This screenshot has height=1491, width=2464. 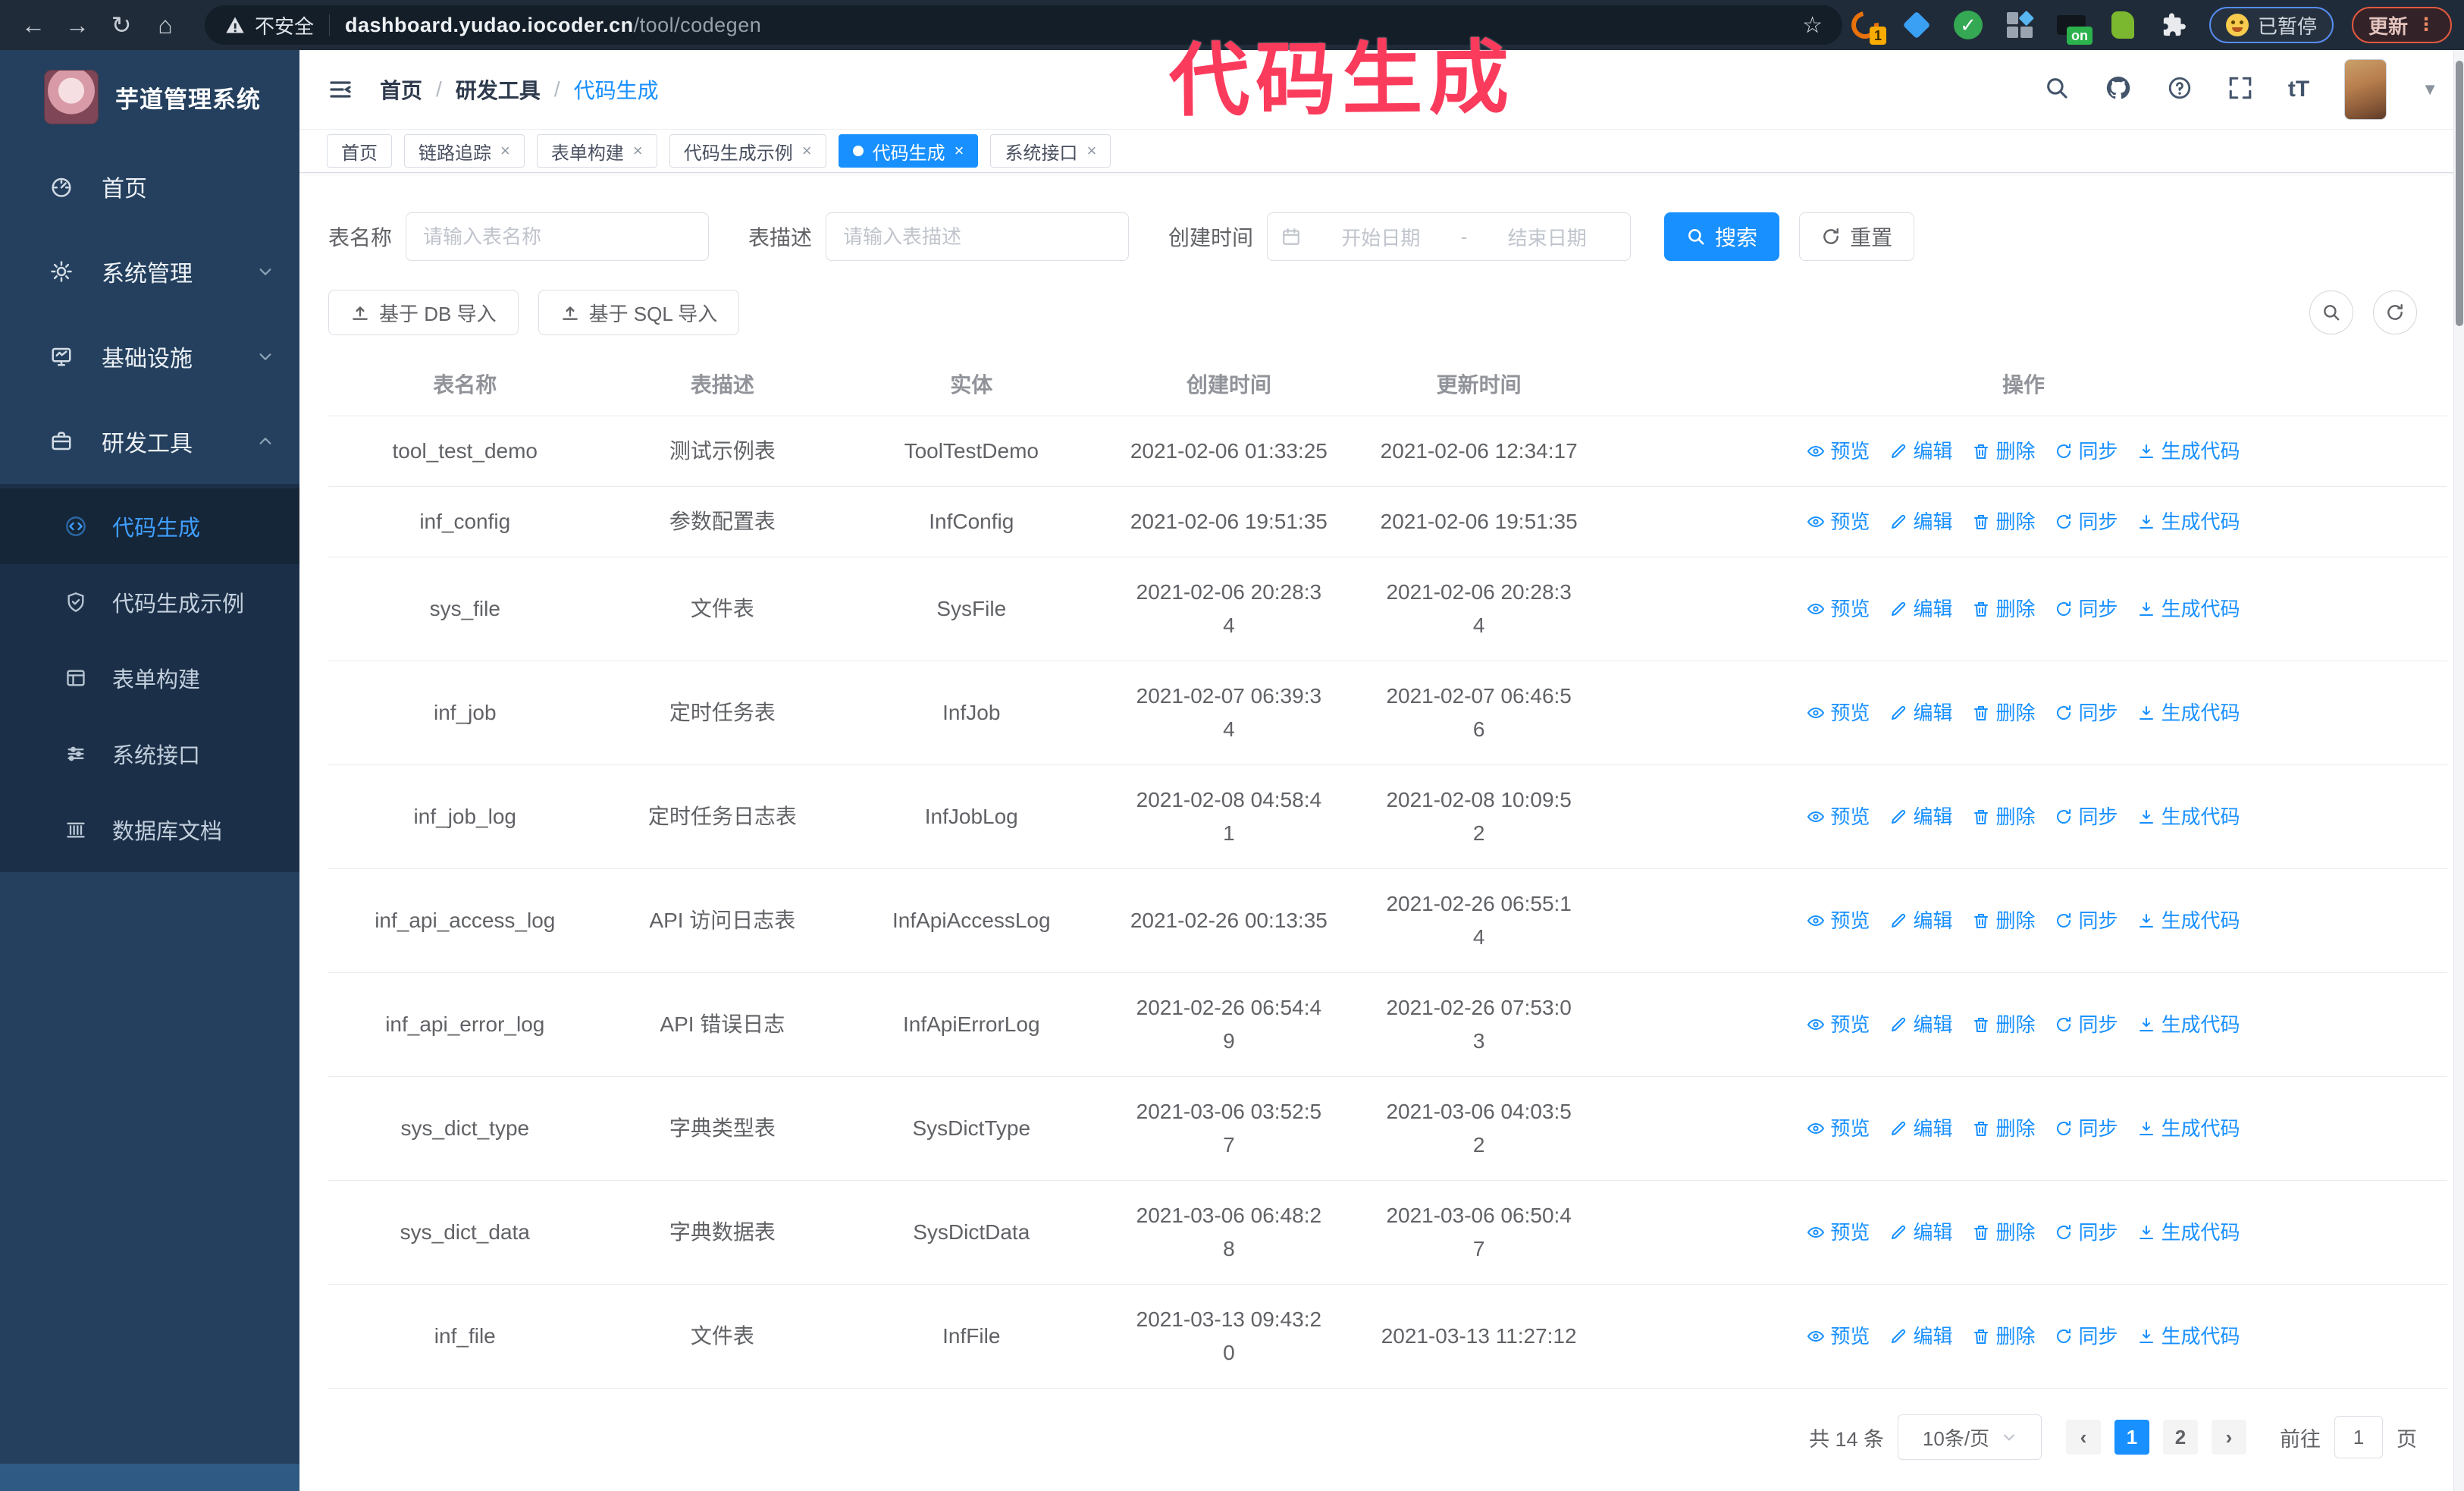 I want to click on extension-gem-icon, so click(x=1916, y=25).